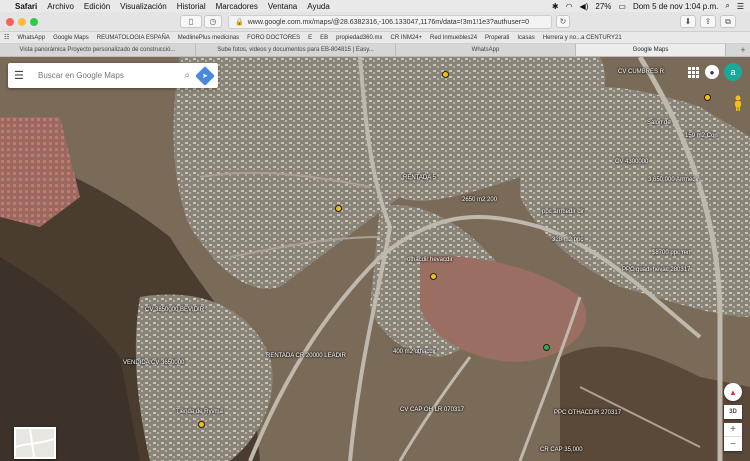 This screenshot has height=461, width=750. I want to click on bookmark-item: MedlinePlus medicinas, so click(208, 38).